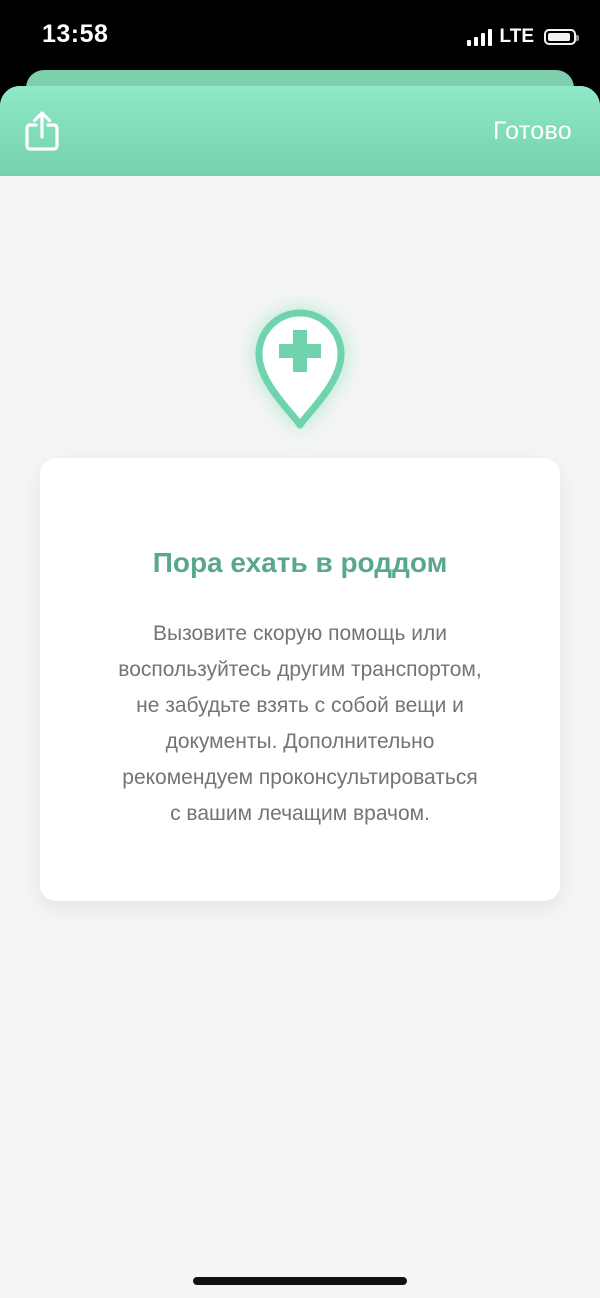  What do you see at coordinates (559, 37) in the screenshot?
I see `battery-level` at bounding box center [559, 37].